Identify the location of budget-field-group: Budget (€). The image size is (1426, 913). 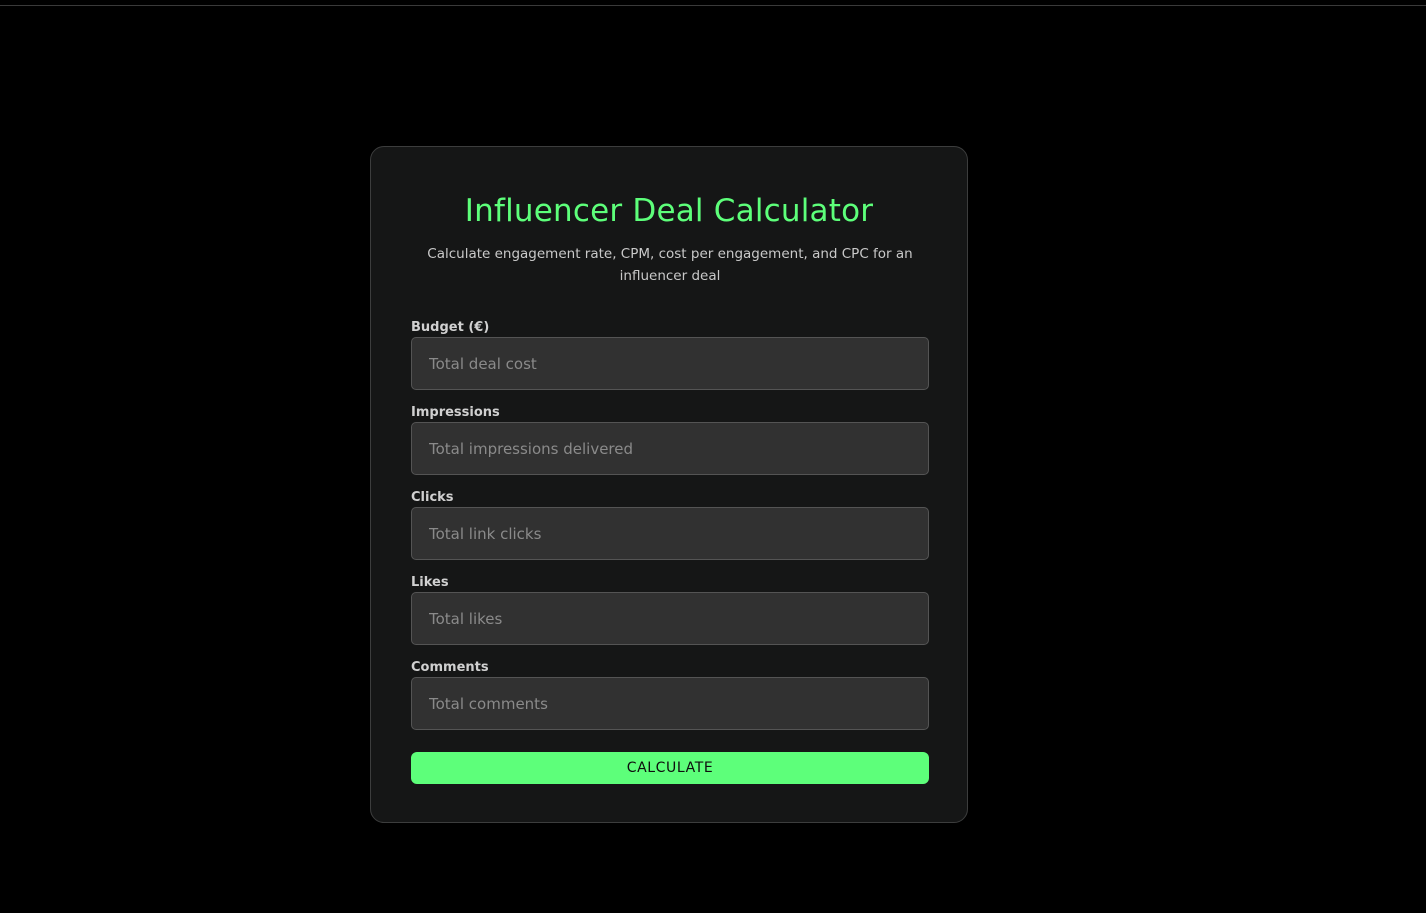
(670, 355).